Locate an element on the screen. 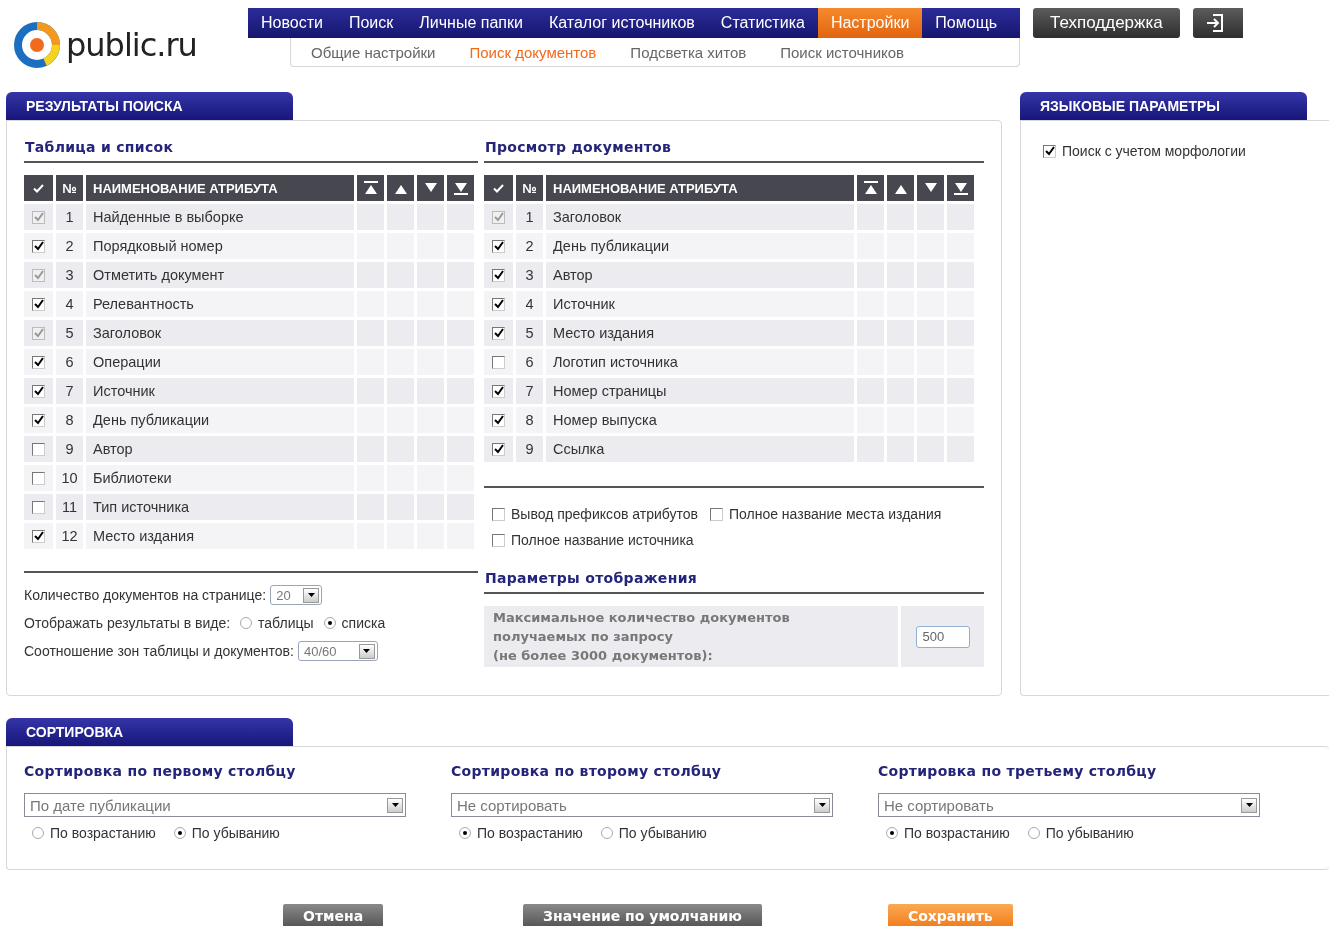 This screenshot has width=1329, height=926. attribute-name: День публикации is located at coordinates (700, 246).